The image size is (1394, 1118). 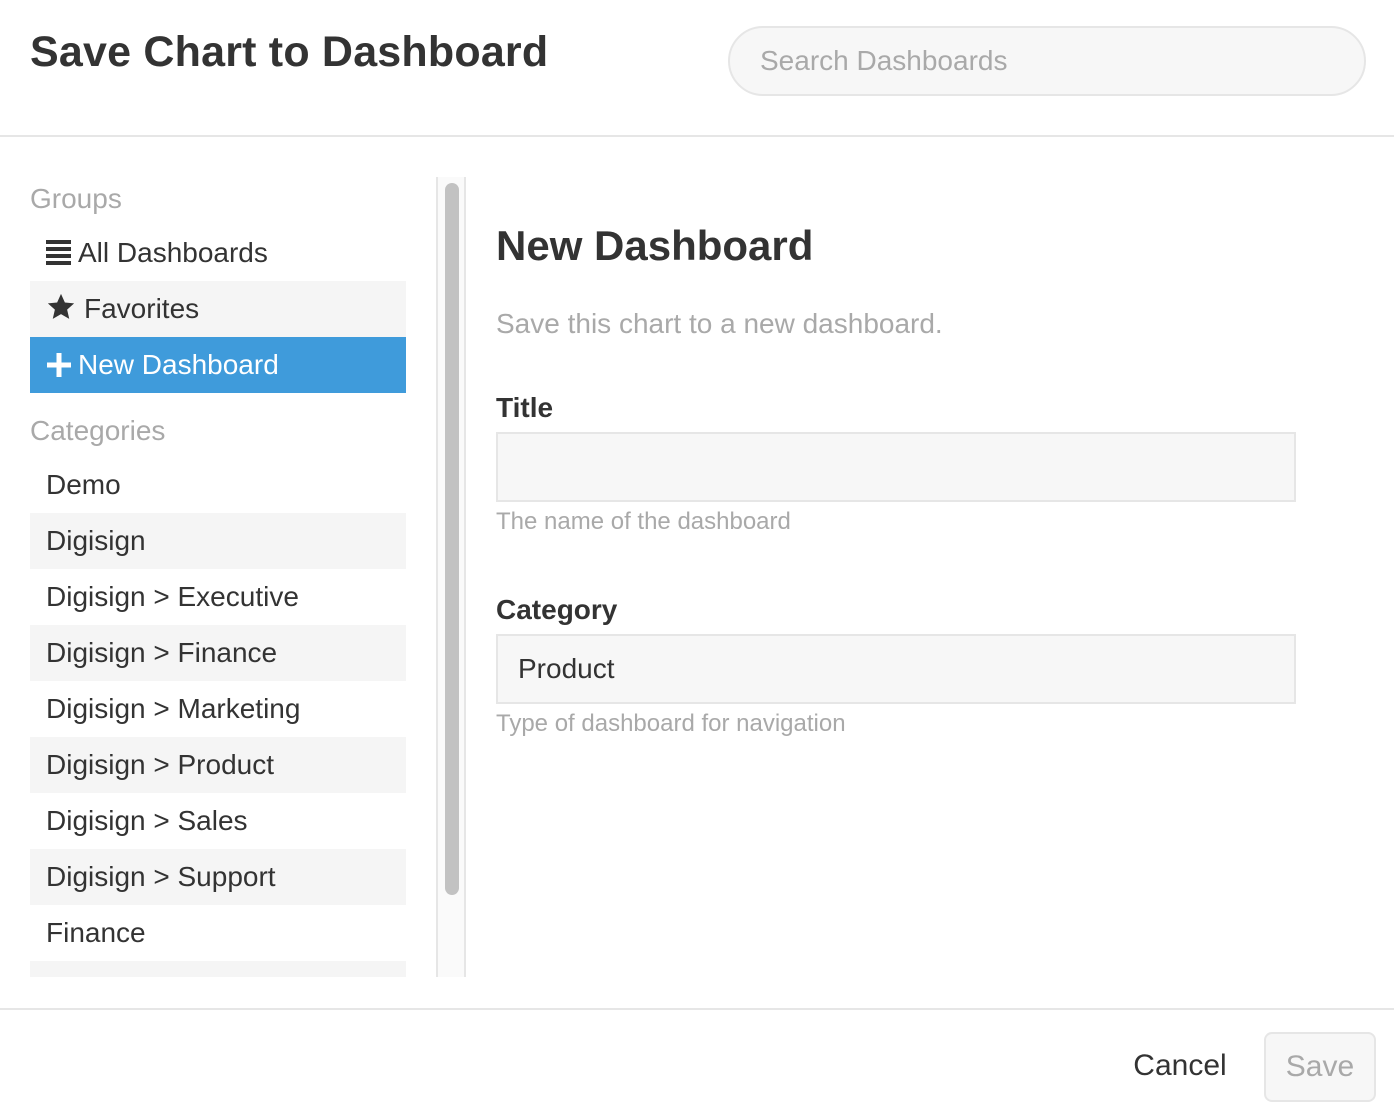 I want to click on title-help-text: The name of the dashboard, so click(x=643, y=521).